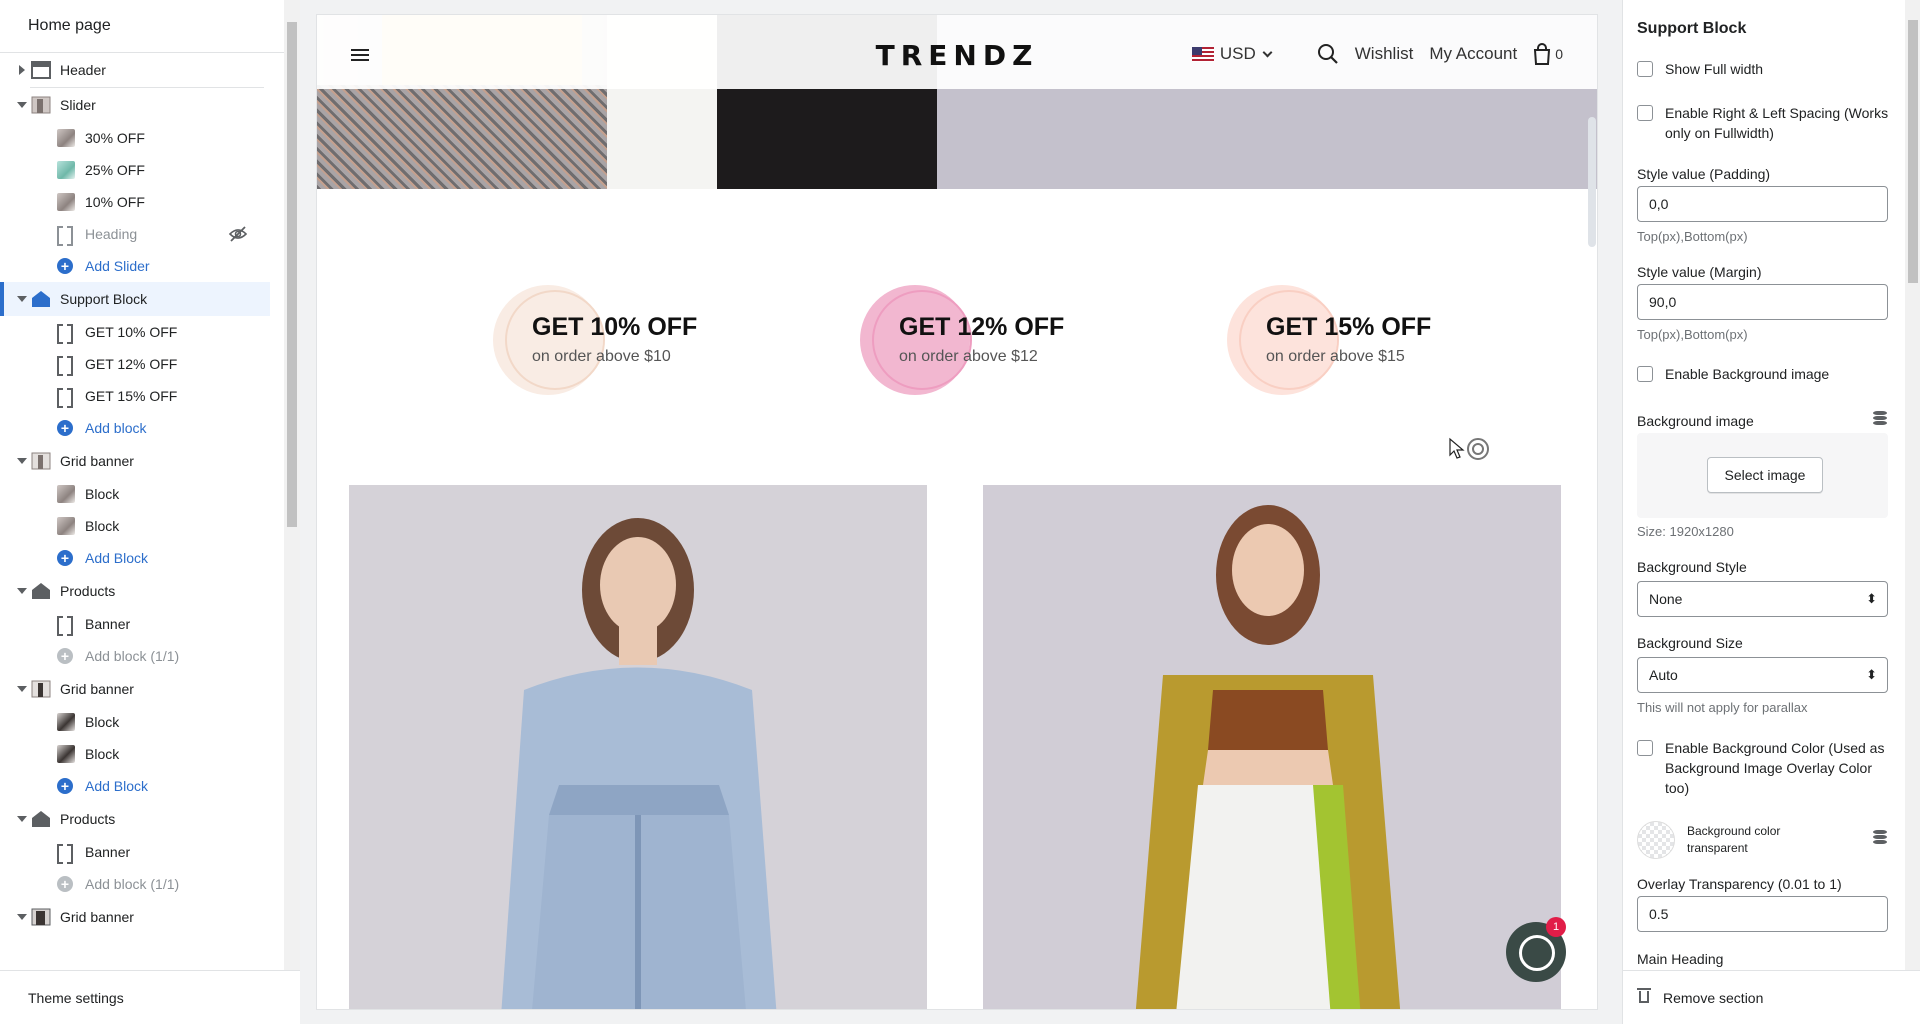 This screenshot has width=1920, height=1024. What do you see at coordinates (97, 461) in the screenshot?
I see `section-label: Grid banner` at bounding box center [97, 461].